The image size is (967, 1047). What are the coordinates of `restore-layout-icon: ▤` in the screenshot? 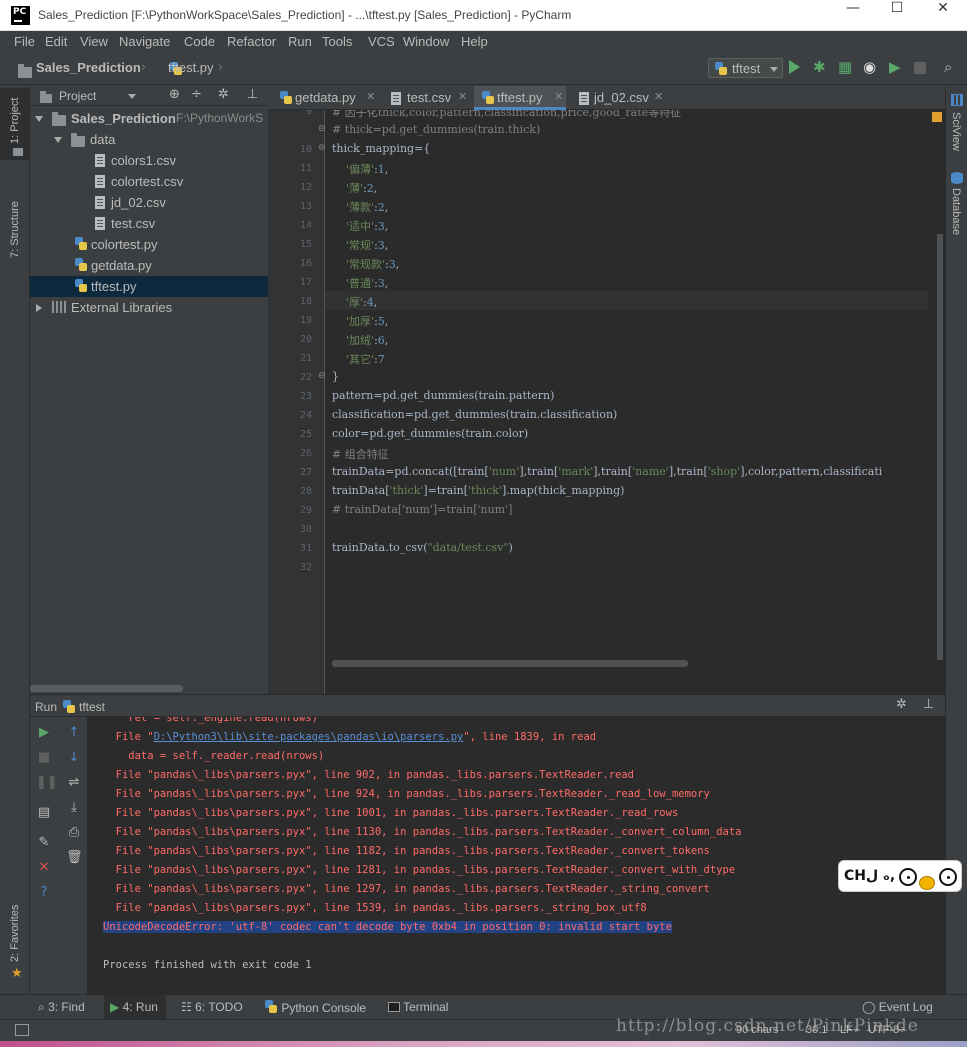 It's located at (44, 813).